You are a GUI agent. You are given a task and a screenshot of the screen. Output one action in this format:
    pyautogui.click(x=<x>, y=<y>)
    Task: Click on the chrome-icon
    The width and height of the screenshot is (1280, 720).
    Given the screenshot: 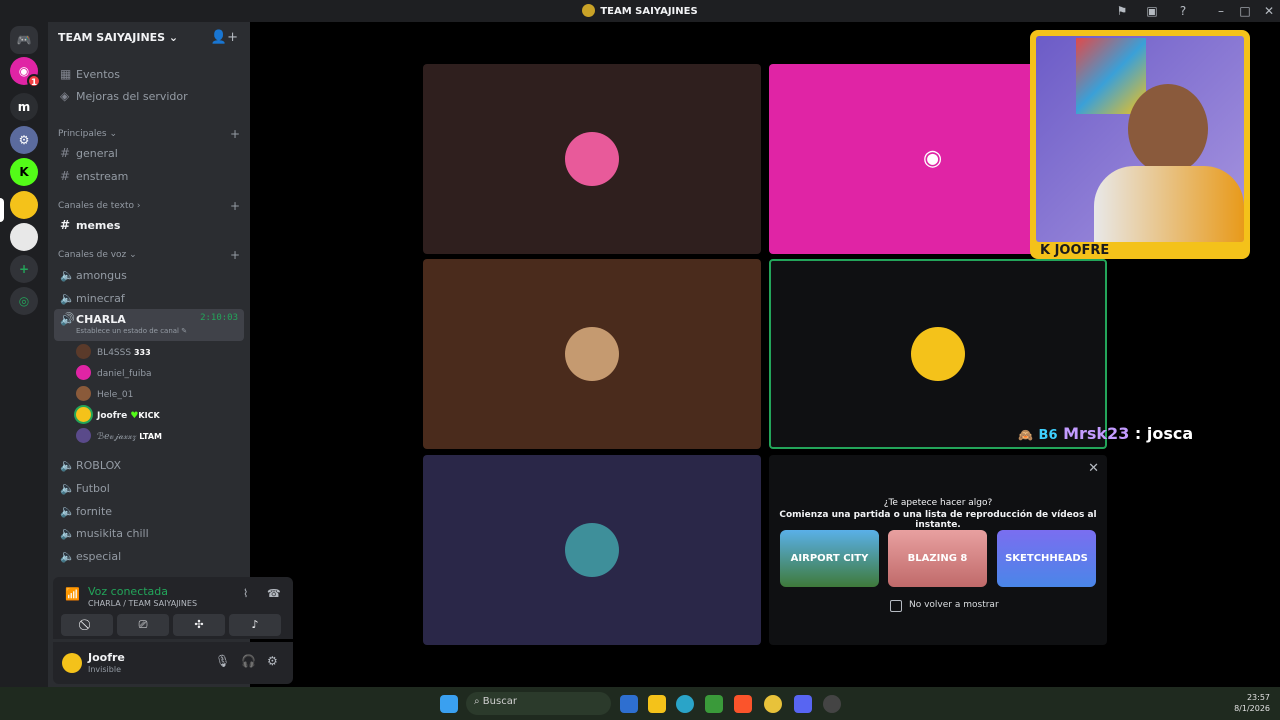 What is the action you would take?
    pyautogui.click(x=773, y=704)
    